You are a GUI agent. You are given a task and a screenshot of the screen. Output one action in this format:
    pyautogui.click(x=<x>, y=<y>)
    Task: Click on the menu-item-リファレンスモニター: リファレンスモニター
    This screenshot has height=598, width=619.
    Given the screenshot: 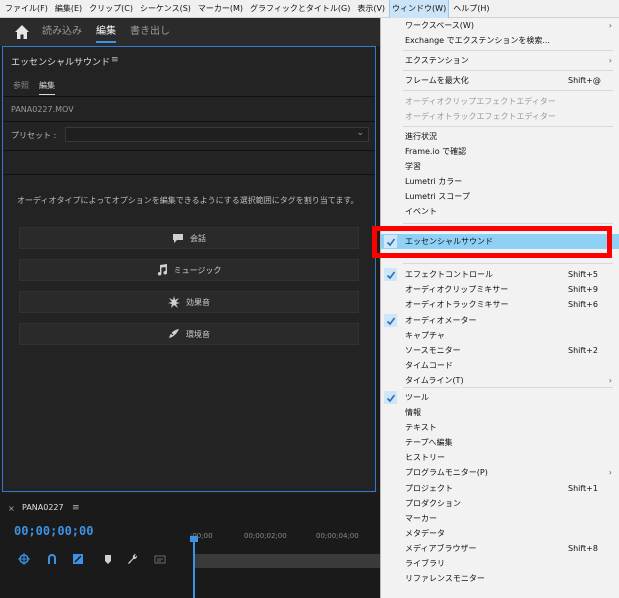 What is the action you would take?
    pyautogui.click(x=500, y=578)
    